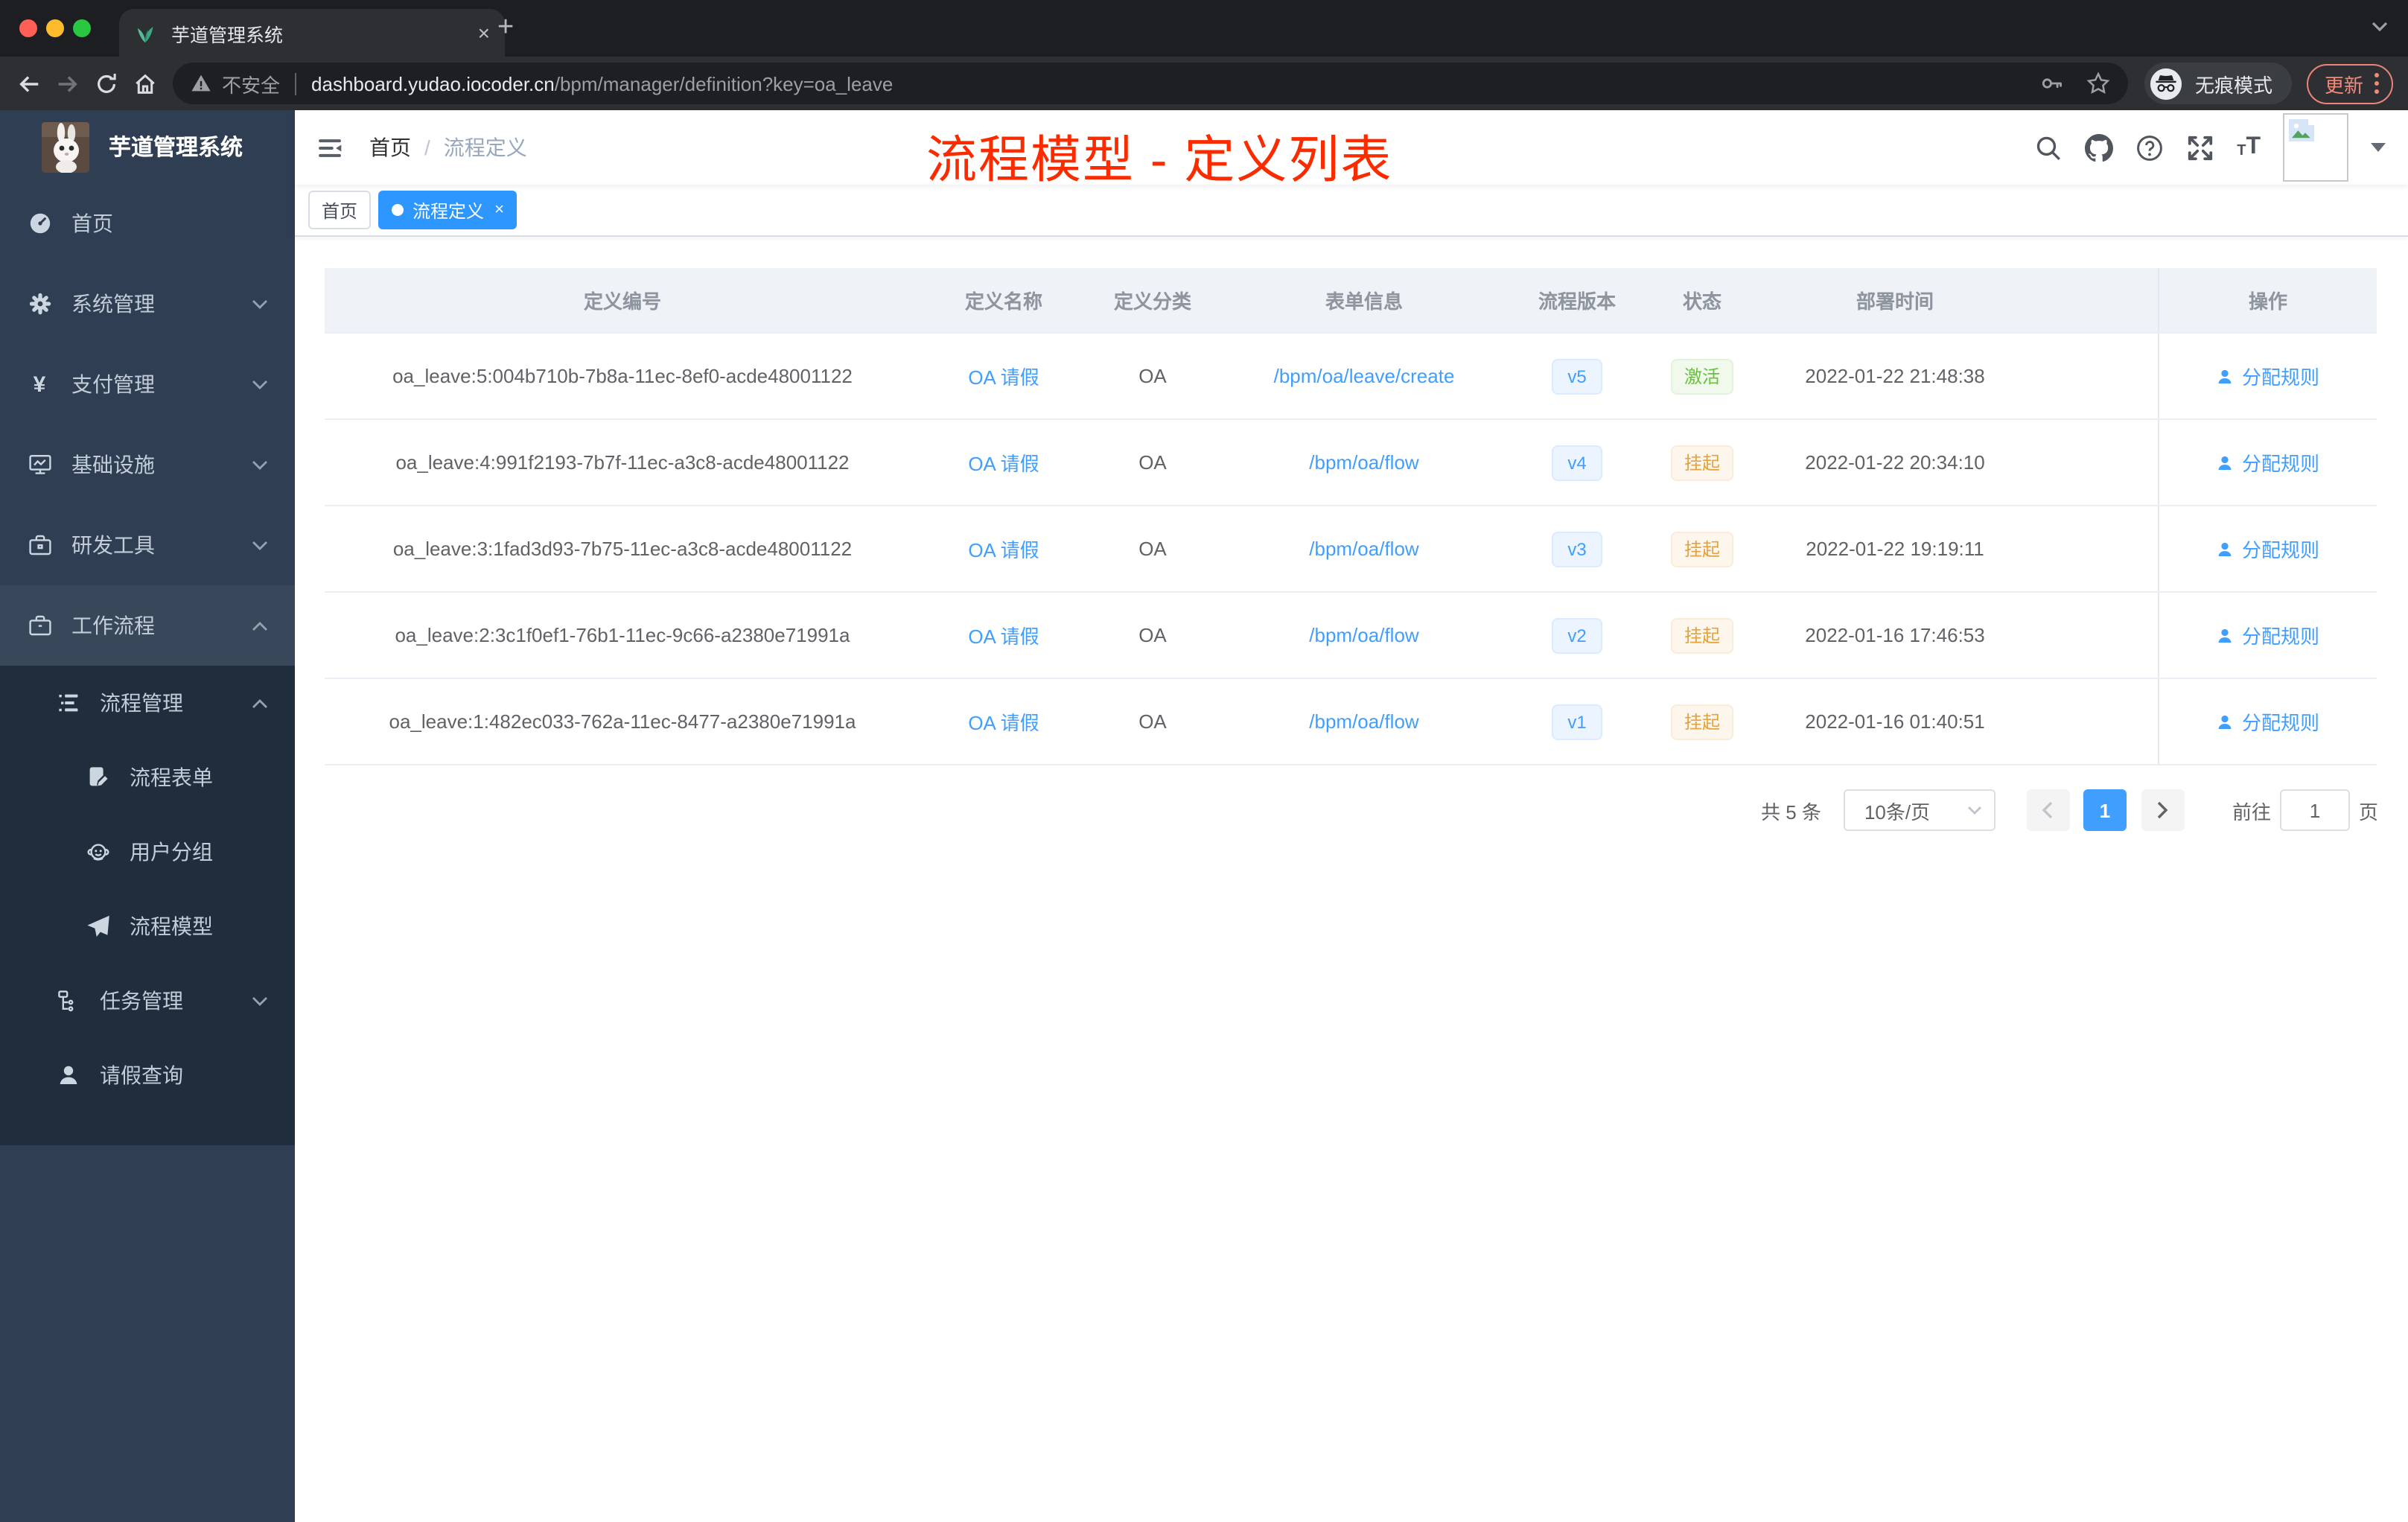 This screenshot has height=1522, width=2408. Describe the element at coordinates (147, 625) in the screenshot. I see `sidebar-item-workflow: 工作流程` at that location.